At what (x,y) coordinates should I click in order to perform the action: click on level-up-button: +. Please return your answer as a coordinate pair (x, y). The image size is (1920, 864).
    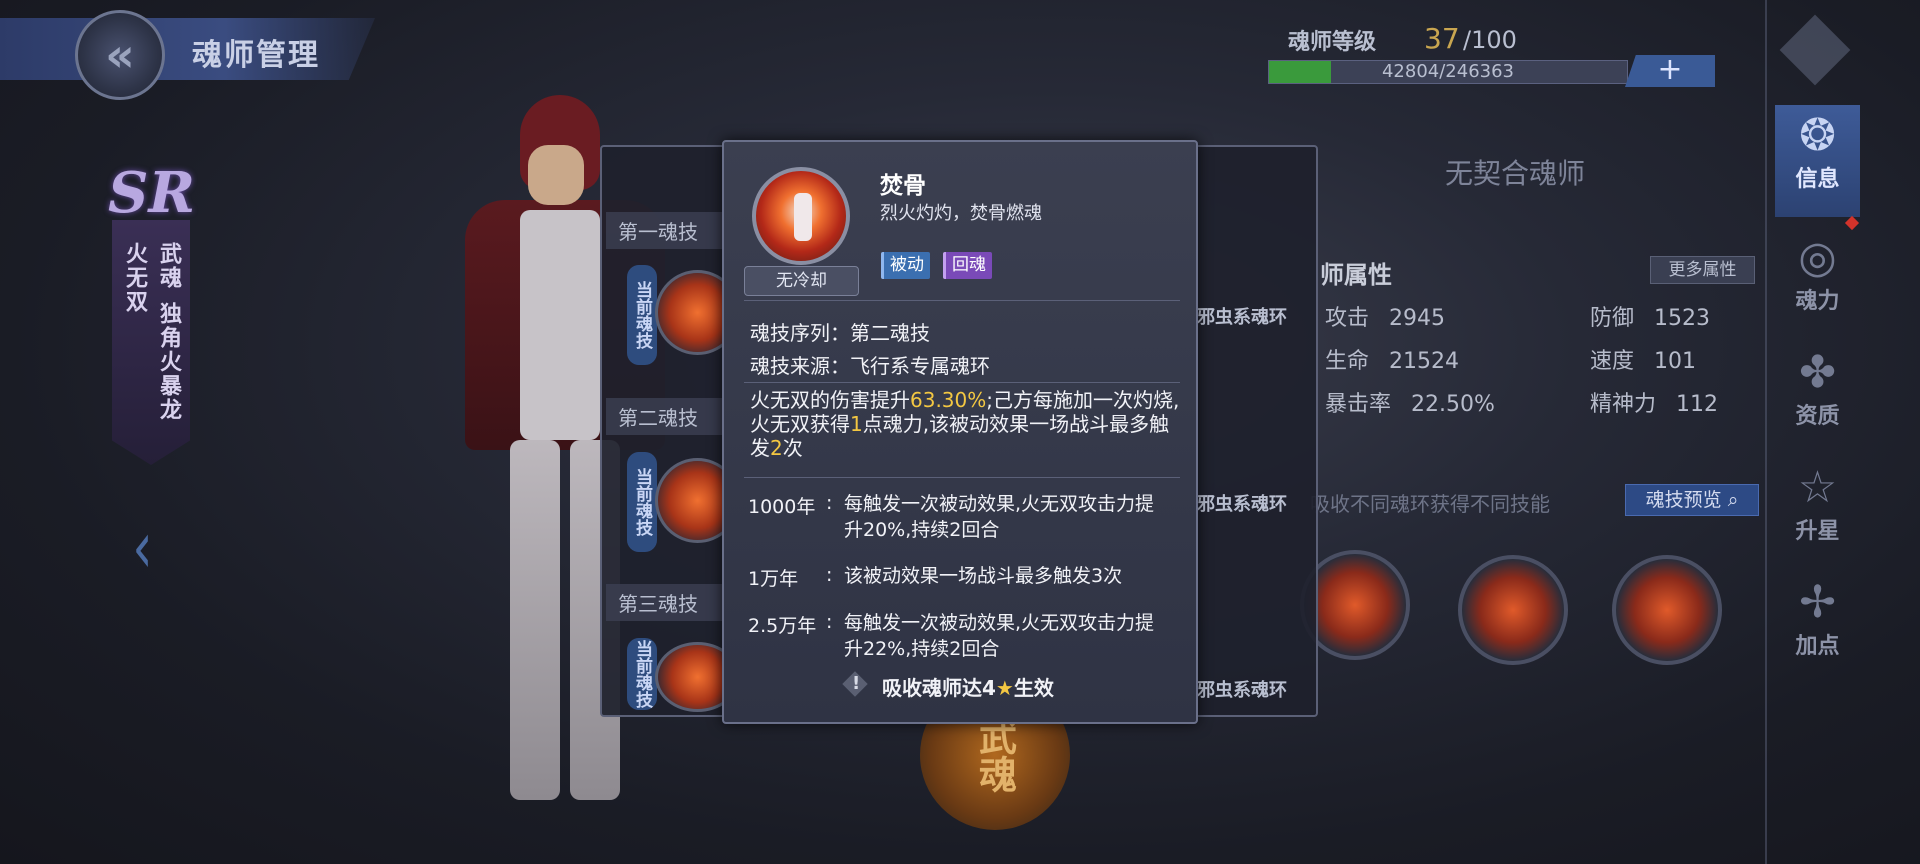
    Looking at the image, I should click on (1670, 71).